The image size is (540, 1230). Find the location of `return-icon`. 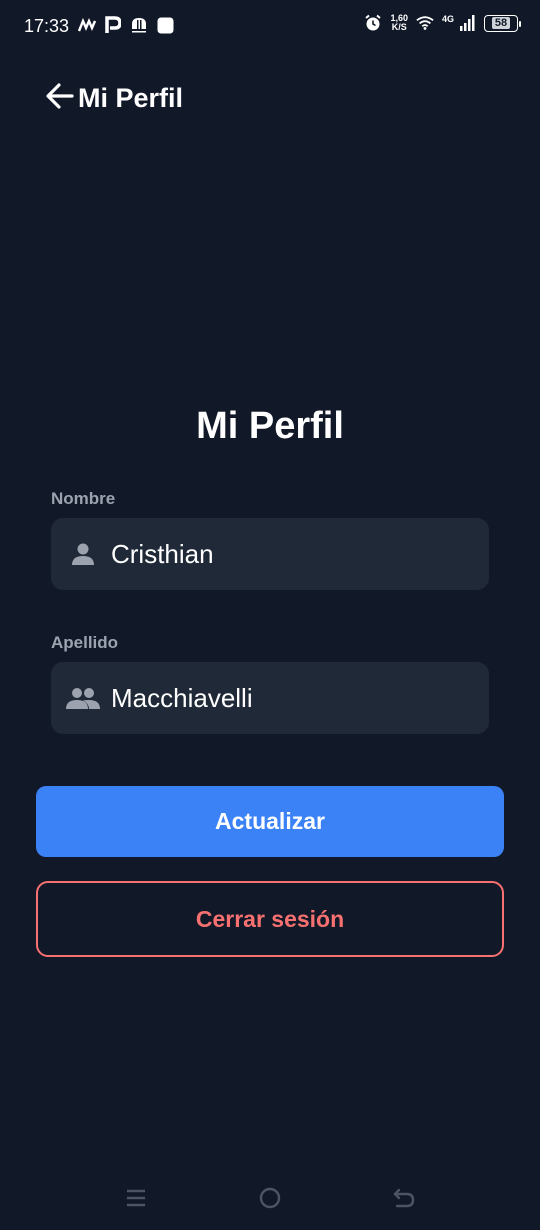

return-icon is located at coordinates (404, 1200).